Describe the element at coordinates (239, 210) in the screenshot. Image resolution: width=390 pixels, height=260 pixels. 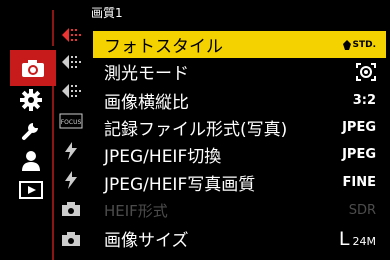
I see `menu-item-heif-format: HEIF形式 SDR` at that location.